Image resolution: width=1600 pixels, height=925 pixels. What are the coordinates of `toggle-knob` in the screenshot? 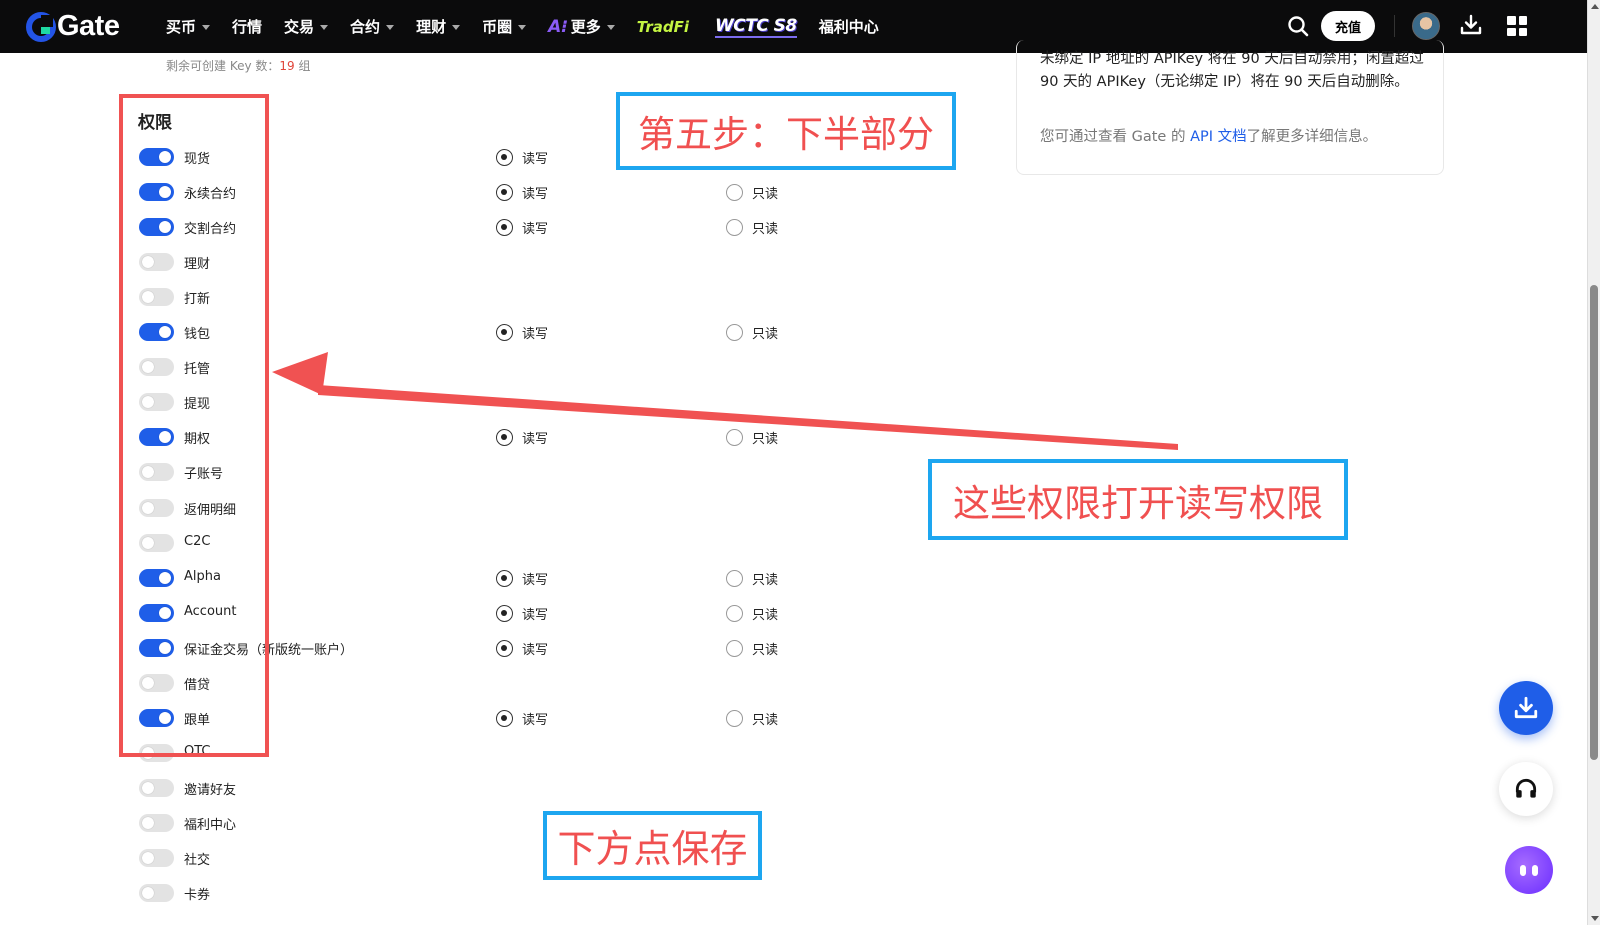 It's located at (148, 823).